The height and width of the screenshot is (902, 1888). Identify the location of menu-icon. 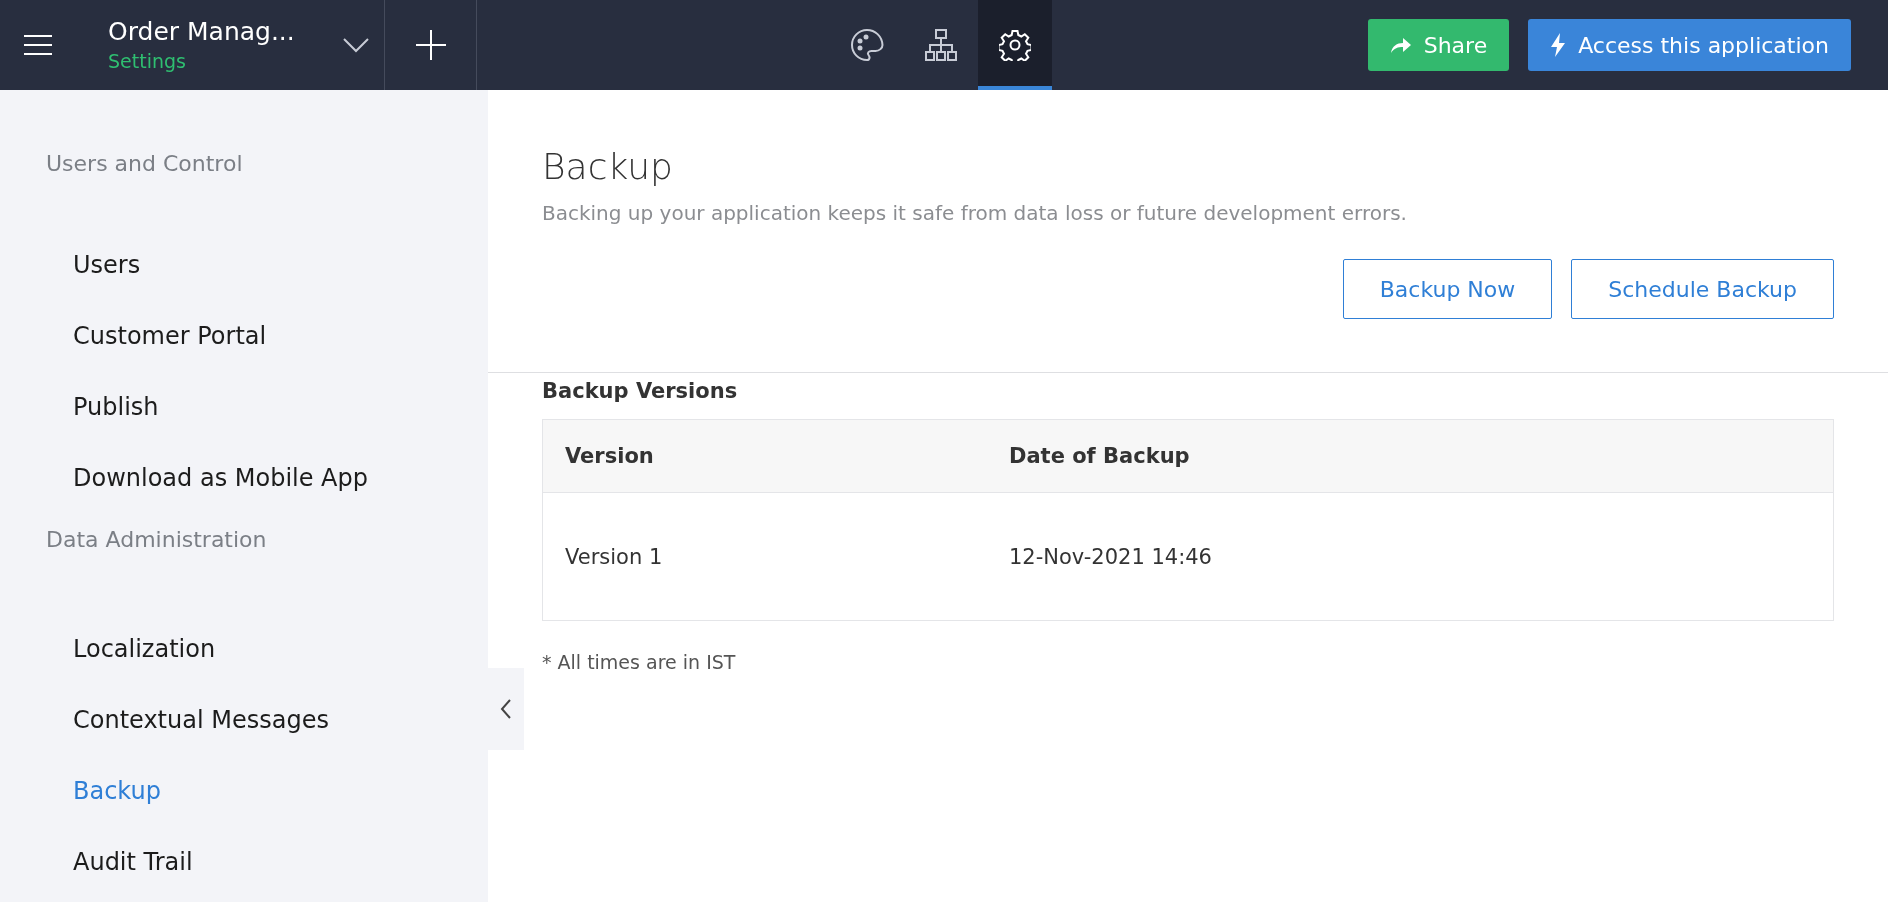
(38, 45).